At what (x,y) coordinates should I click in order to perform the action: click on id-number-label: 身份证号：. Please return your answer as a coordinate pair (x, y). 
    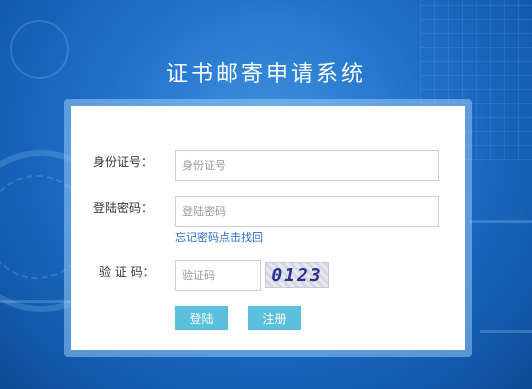
    Looking at the image, I should click on (123, 162).